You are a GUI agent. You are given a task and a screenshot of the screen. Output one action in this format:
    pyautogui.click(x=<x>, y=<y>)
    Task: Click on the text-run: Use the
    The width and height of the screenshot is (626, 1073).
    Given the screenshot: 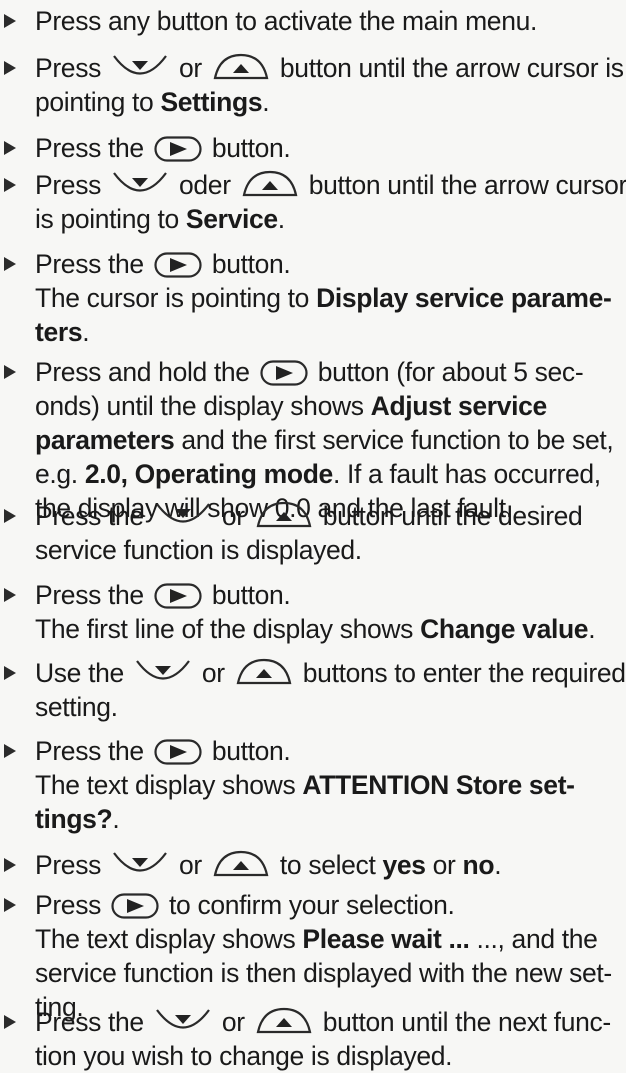 What is the action you would take?
    pyautogui.click(x=83, y=673)
    